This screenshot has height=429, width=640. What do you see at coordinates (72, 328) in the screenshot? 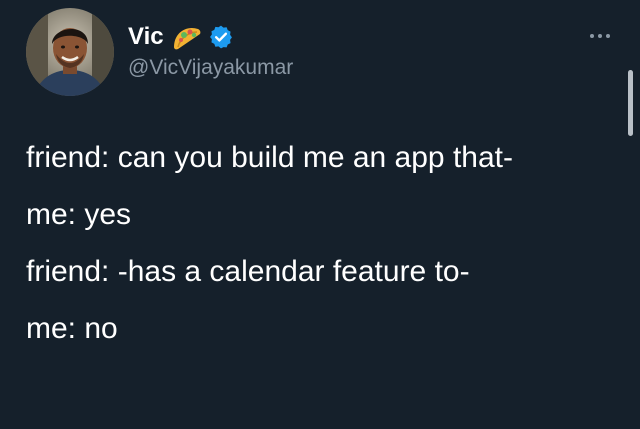
I see `tweet-line: me: no` at bounding box center [72, 328].